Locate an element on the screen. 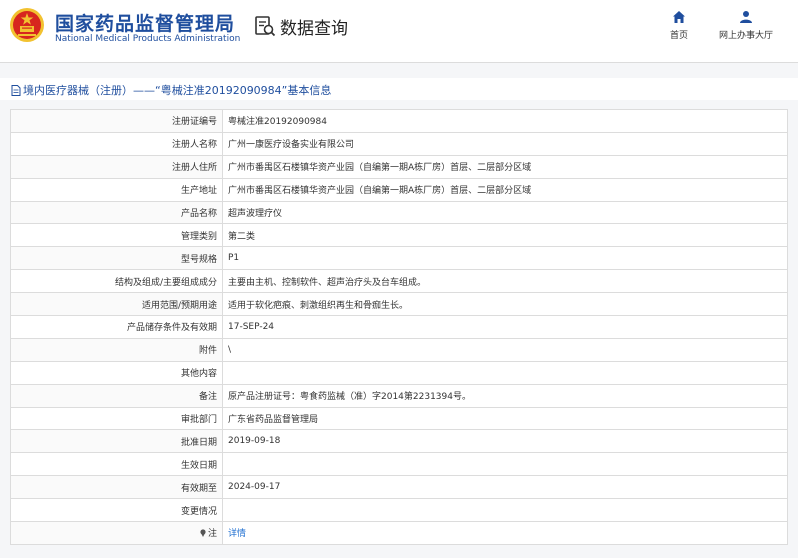 Image resolution: width=798 pixels, height=558 pixels. breadcrumb-text: 境内医疗器械（注册）——“粤械注准20192090984”基本信息 is located at coordinates (177, 90).